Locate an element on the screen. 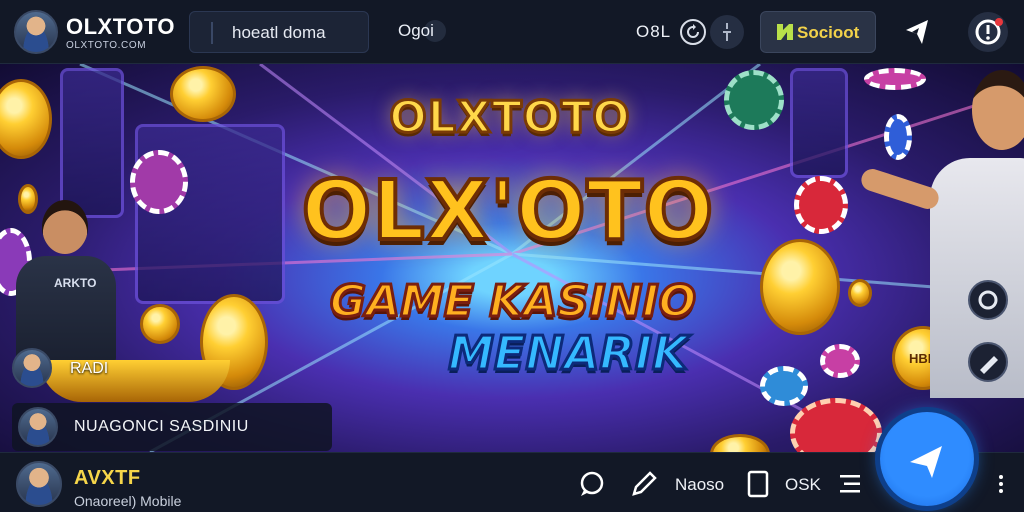  logo-main-text: OLX'OTO is located at coordinates (508, 211).